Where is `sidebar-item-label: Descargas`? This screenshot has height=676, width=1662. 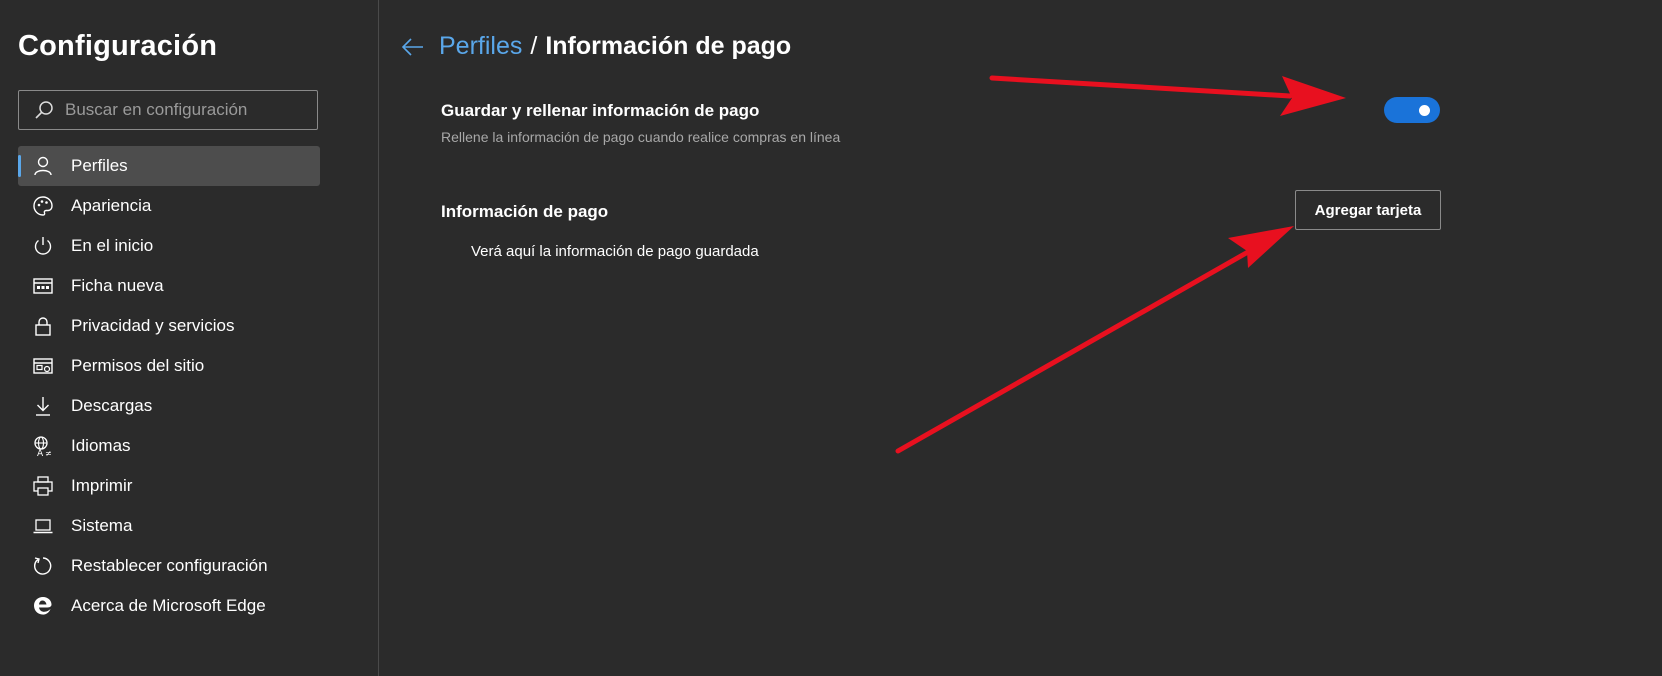
sidebar-item-label: Descargas is located at coordinates (112, 405).